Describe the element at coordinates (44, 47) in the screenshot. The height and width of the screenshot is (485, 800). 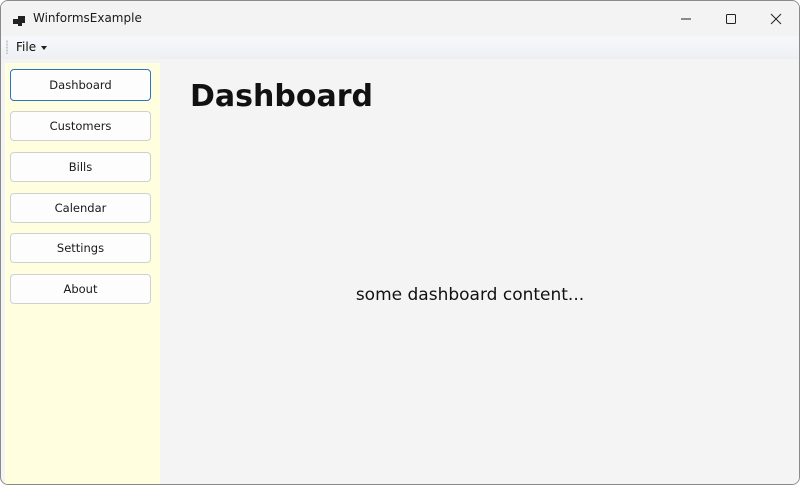
I see `chevron-down-icon` at that location.